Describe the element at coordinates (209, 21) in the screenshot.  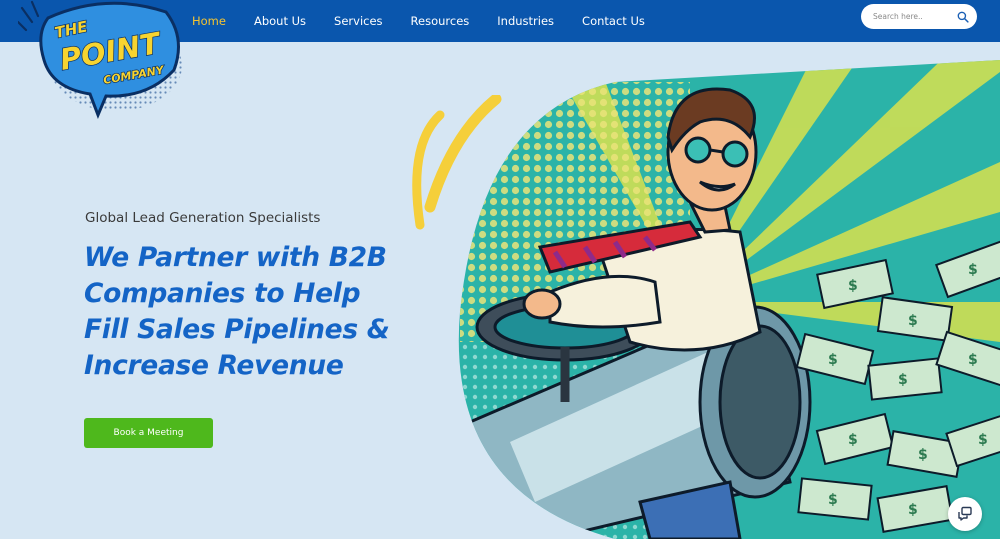
I see `nav-item-home: Home` at that location.